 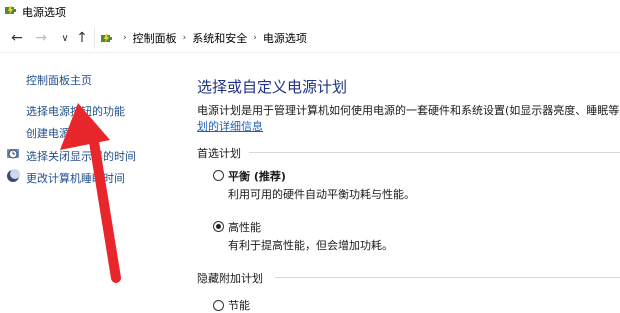 What do you see at coordinates (408, 110) in the screenshot?
I see `page-description: 电源计划是用于管理计算机如何使用电源的一套硬件和系统设置(如显示器亮度、睡眠等)` at bounding box center [408, 110].